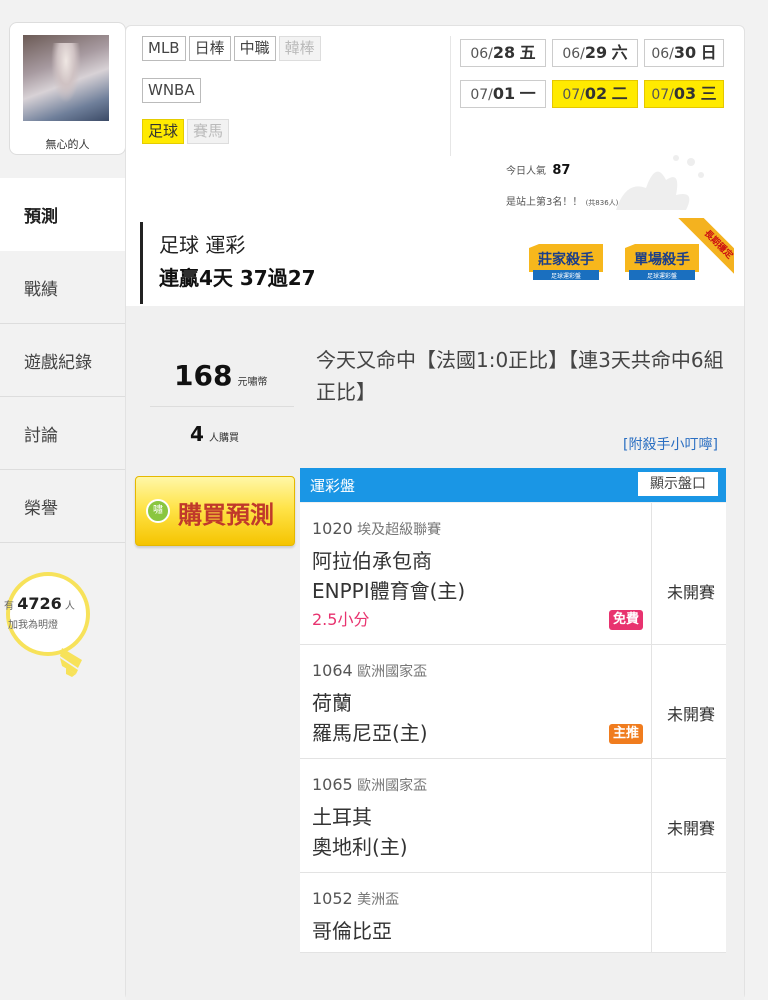  I want to click on game-team-away: 哥倫比亞, so click(352, 931).